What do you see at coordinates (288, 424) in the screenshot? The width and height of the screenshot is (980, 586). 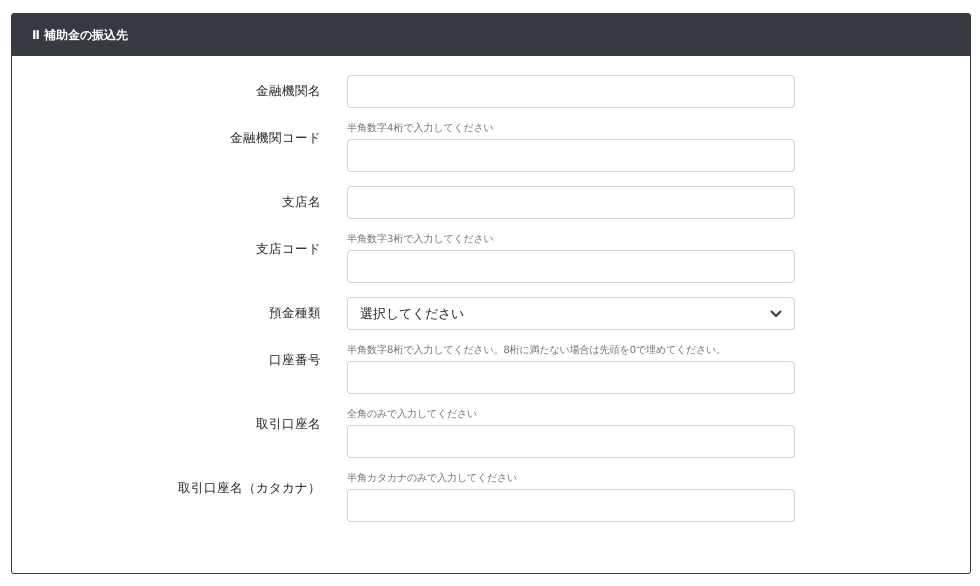 I see `field-label: 取引口座名` at bounding box center [288, 424].